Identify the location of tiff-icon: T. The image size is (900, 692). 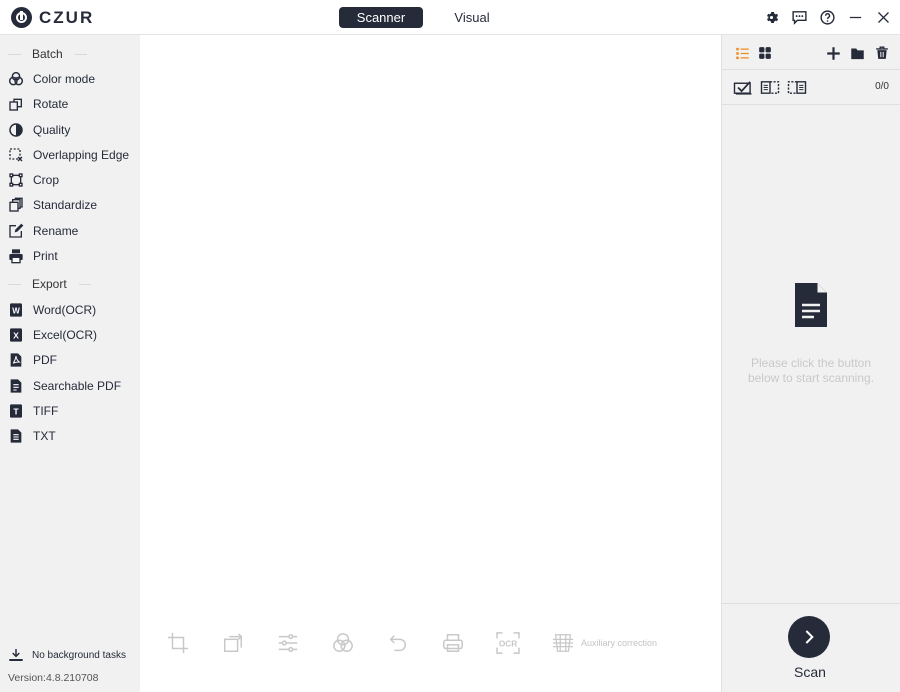
(16, 411).